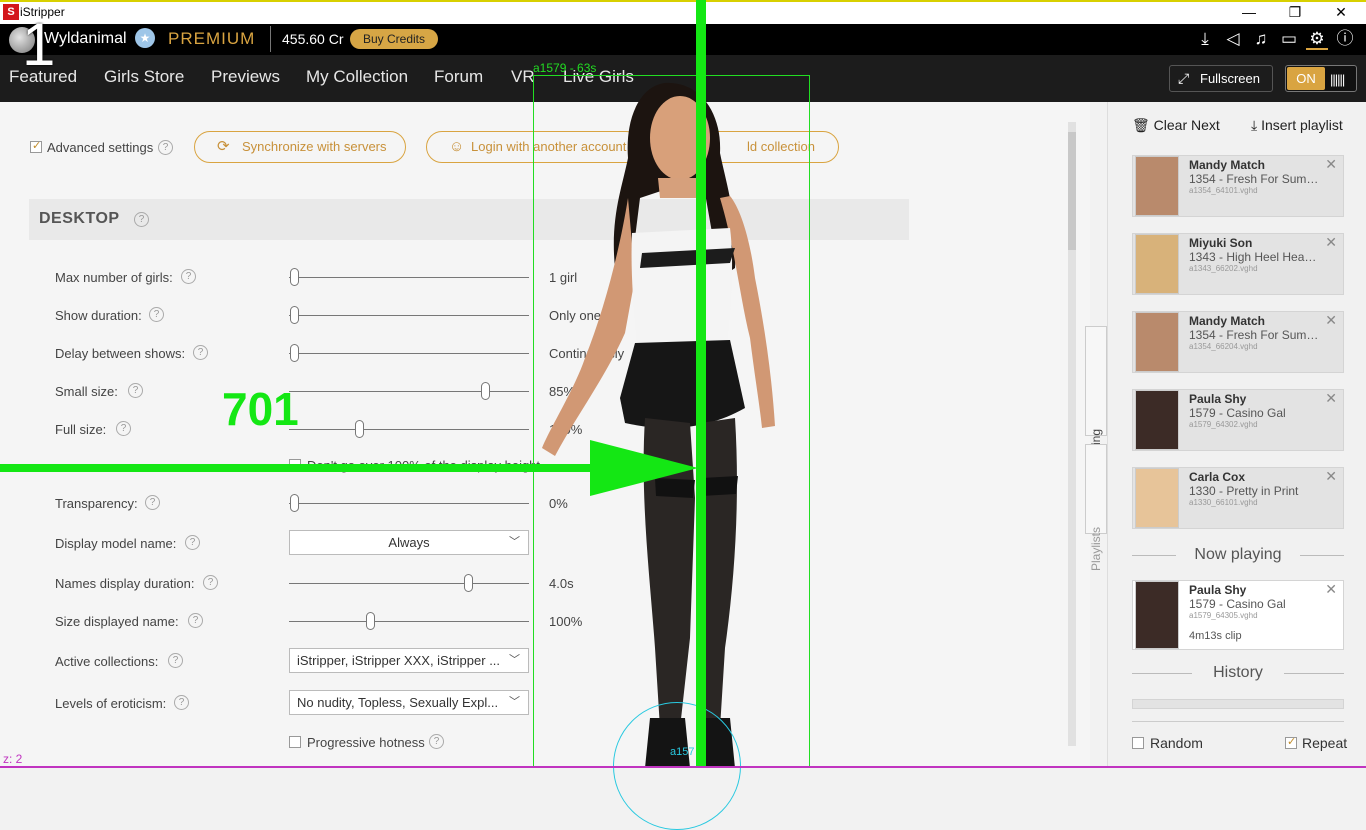  What do you see at coordinates (13, 759) in the screenshot?
I see `z-order-label: z: 2` at bounding box center [13, 759].